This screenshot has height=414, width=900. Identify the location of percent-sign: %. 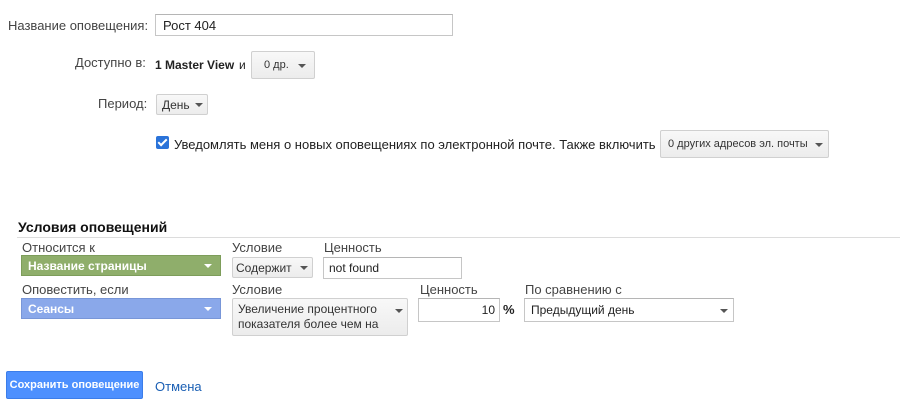
(509, 309).